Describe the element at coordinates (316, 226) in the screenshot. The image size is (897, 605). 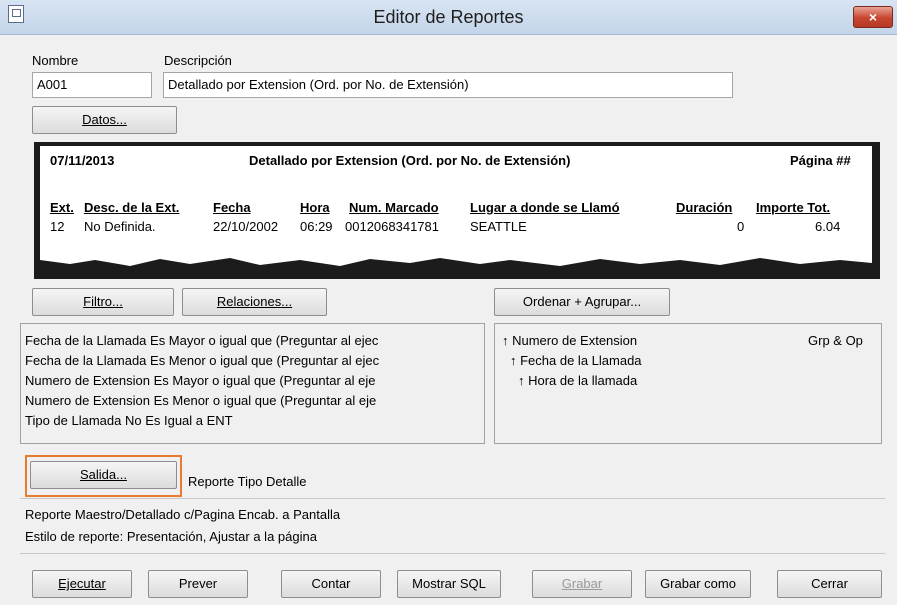
I see `preview-cell-hora: 06:29` at that location.